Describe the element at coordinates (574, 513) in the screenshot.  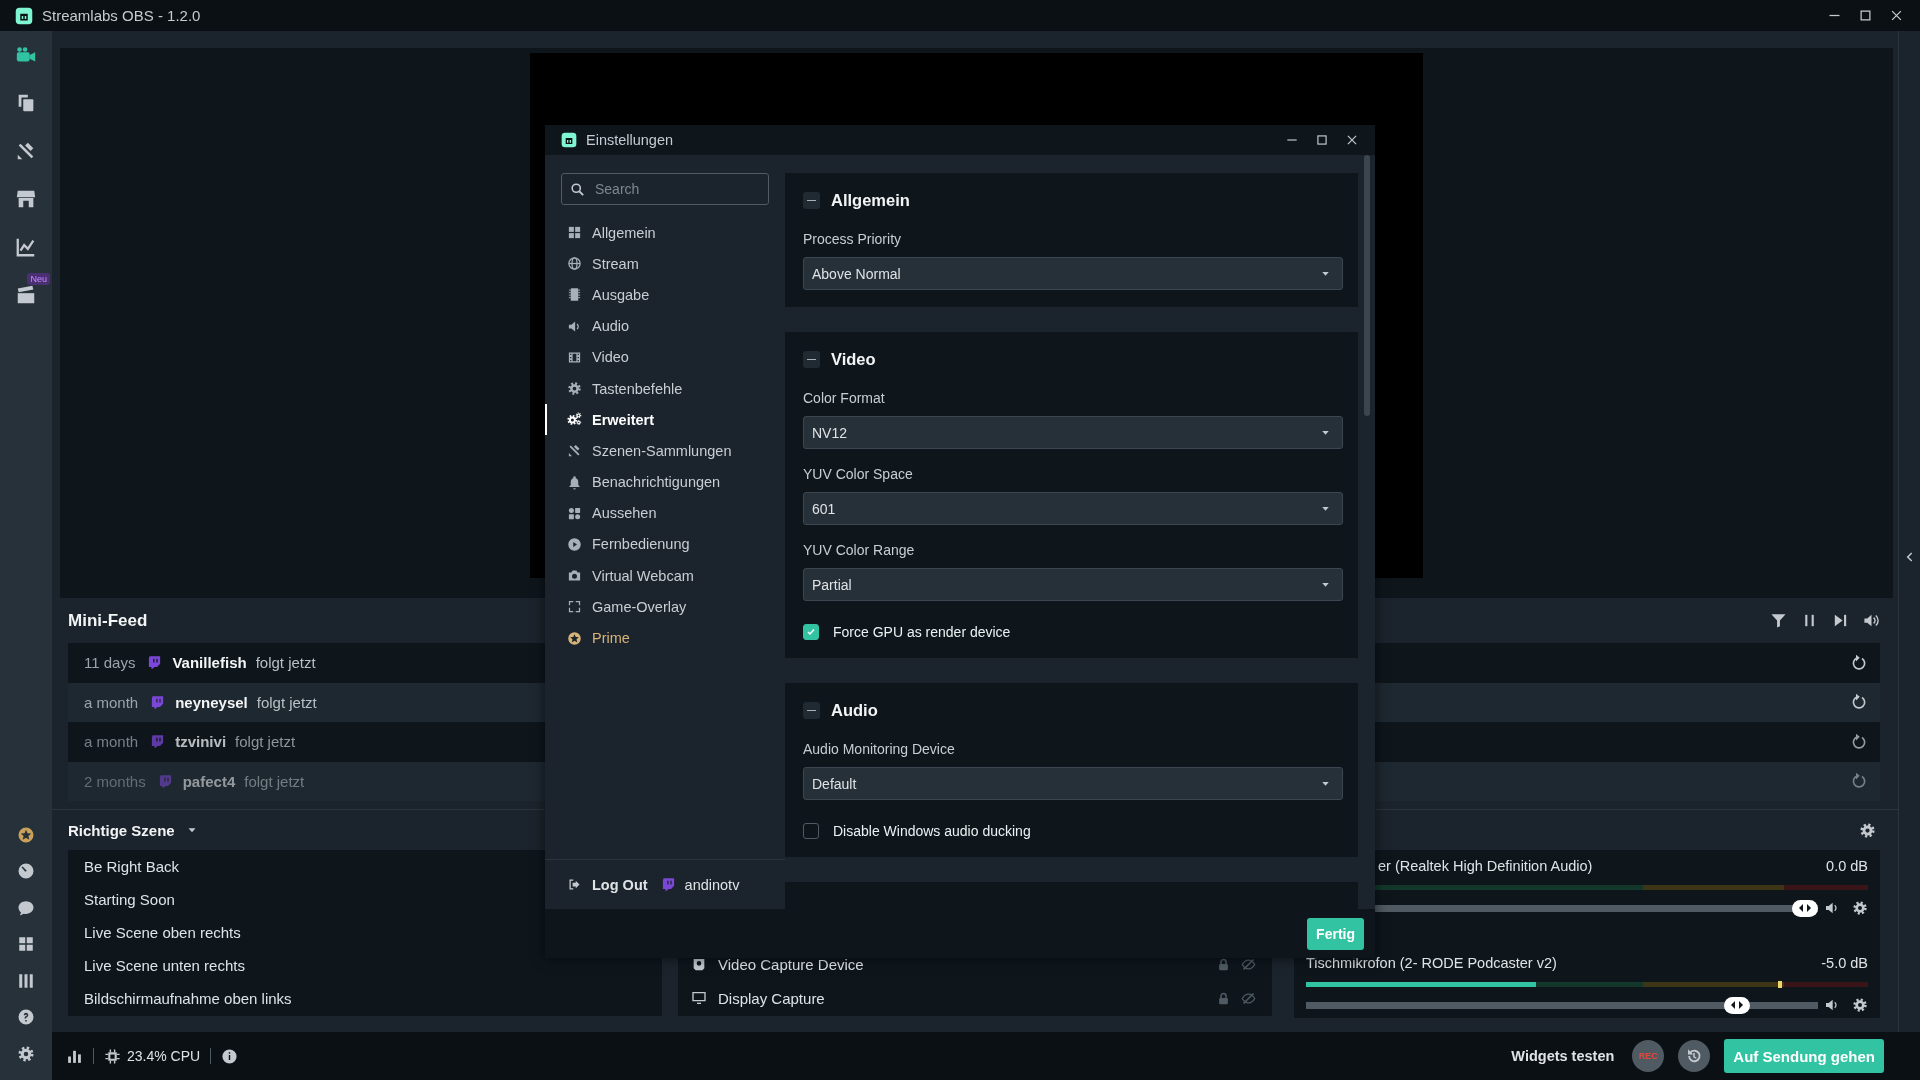
I see `apps-icon` at that location.